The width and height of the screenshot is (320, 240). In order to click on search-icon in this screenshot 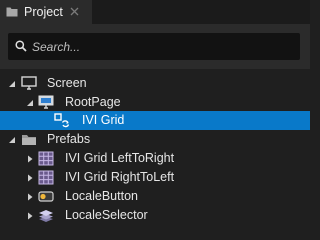, I will do `click(21, 46)`.